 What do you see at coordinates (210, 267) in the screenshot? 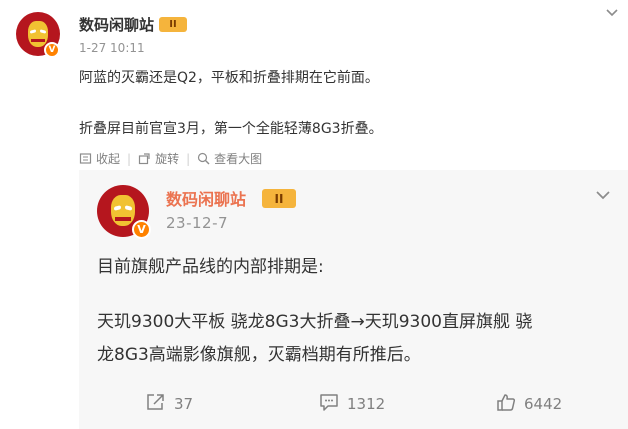
I see `repost-line: 目前旗舰产品线的内部排期是:` at bounding box center [210, 267].